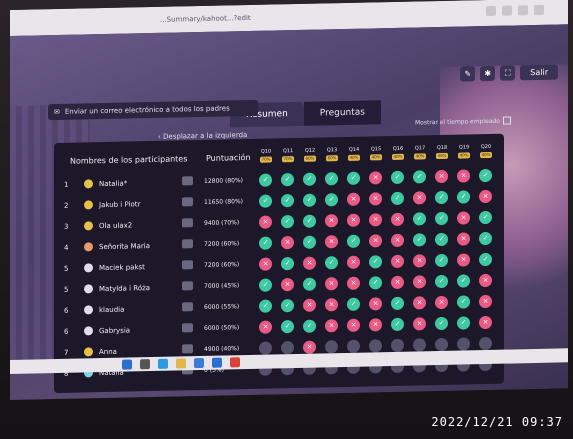  What do you see at coordinates (154, 288) in the screenshot?
I see `participant-row: 5 Matylda i Róża 7000 (45%)` at bounding box center [154, 288].